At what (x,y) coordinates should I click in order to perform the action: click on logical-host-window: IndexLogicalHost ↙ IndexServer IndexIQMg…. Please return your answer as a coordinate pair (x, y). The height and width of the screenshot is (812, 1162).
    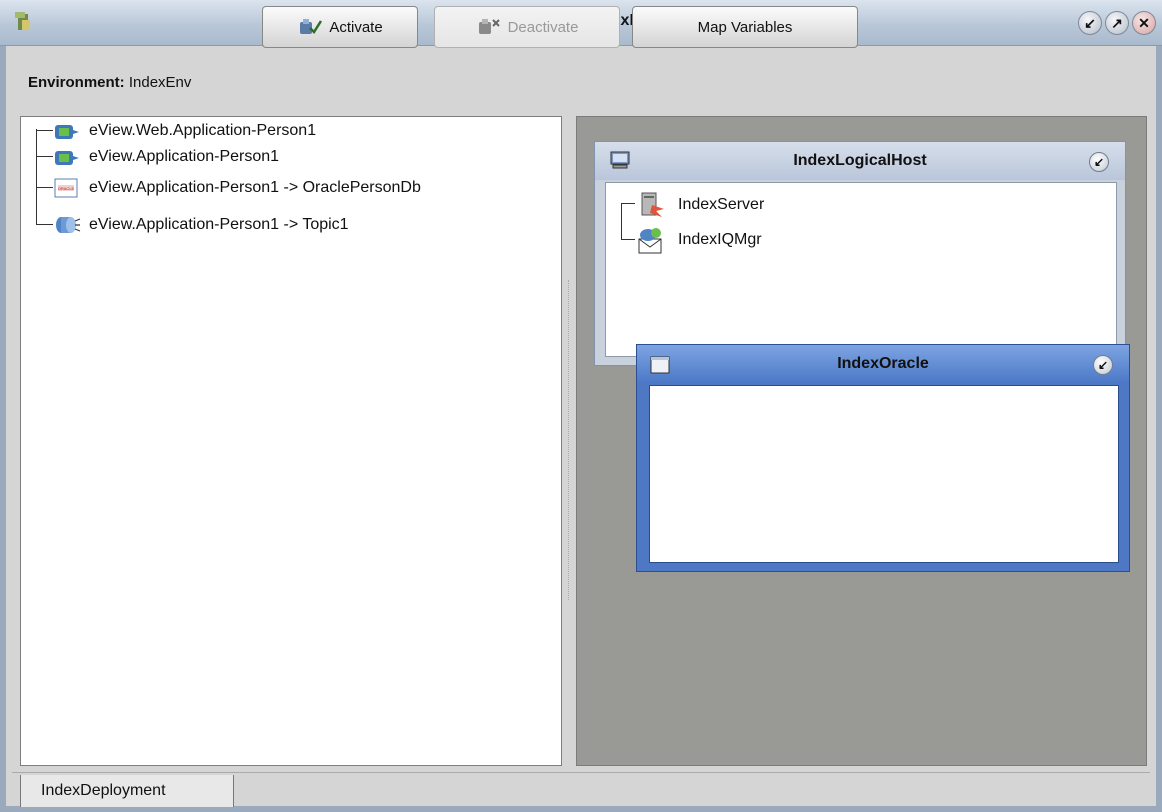
    Looking at the image, I should click on (860, 253).